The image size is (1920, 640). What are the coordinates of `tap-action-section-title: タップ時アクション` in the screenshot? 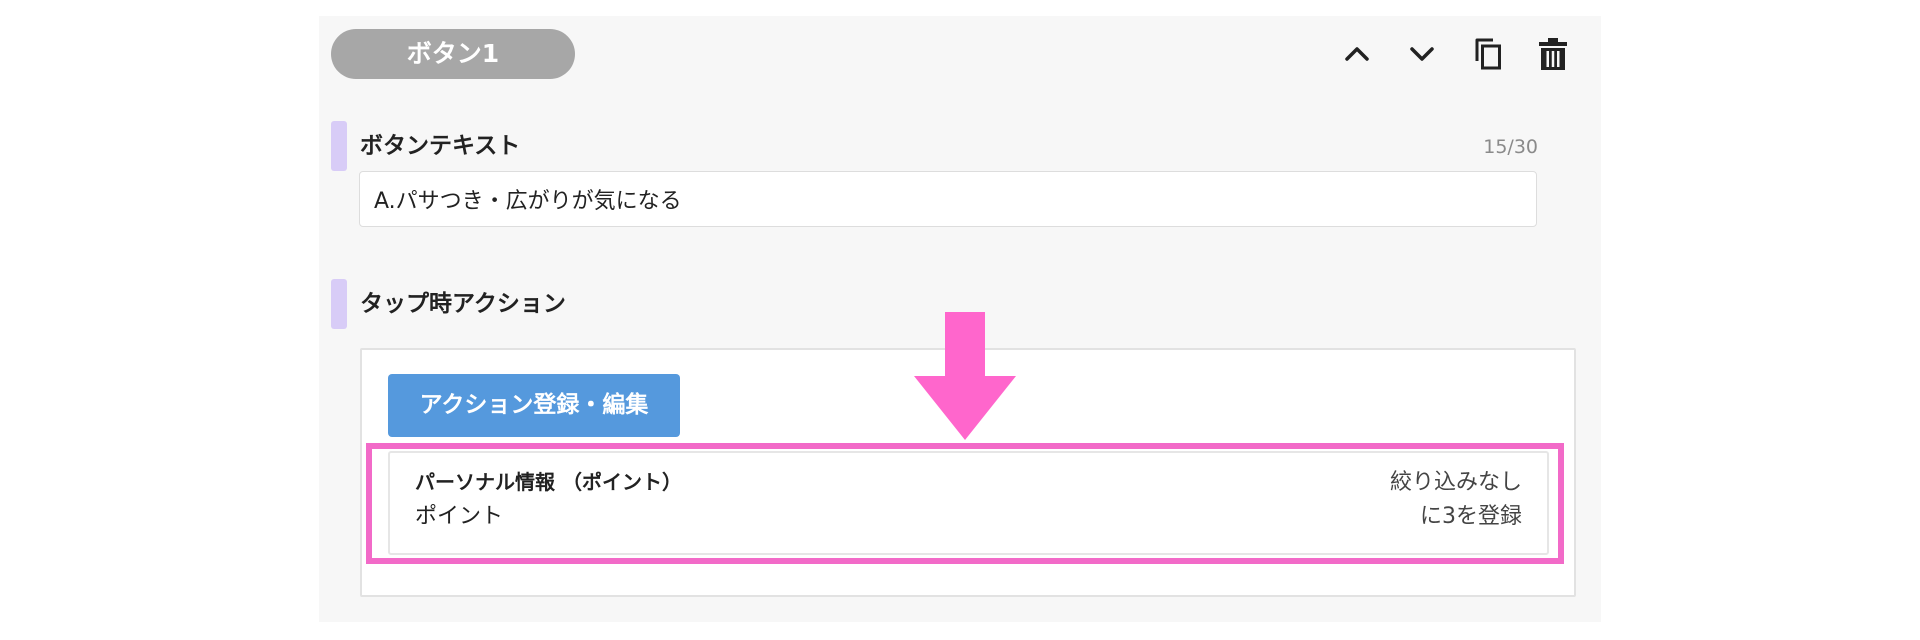 It's located at (463, 304).